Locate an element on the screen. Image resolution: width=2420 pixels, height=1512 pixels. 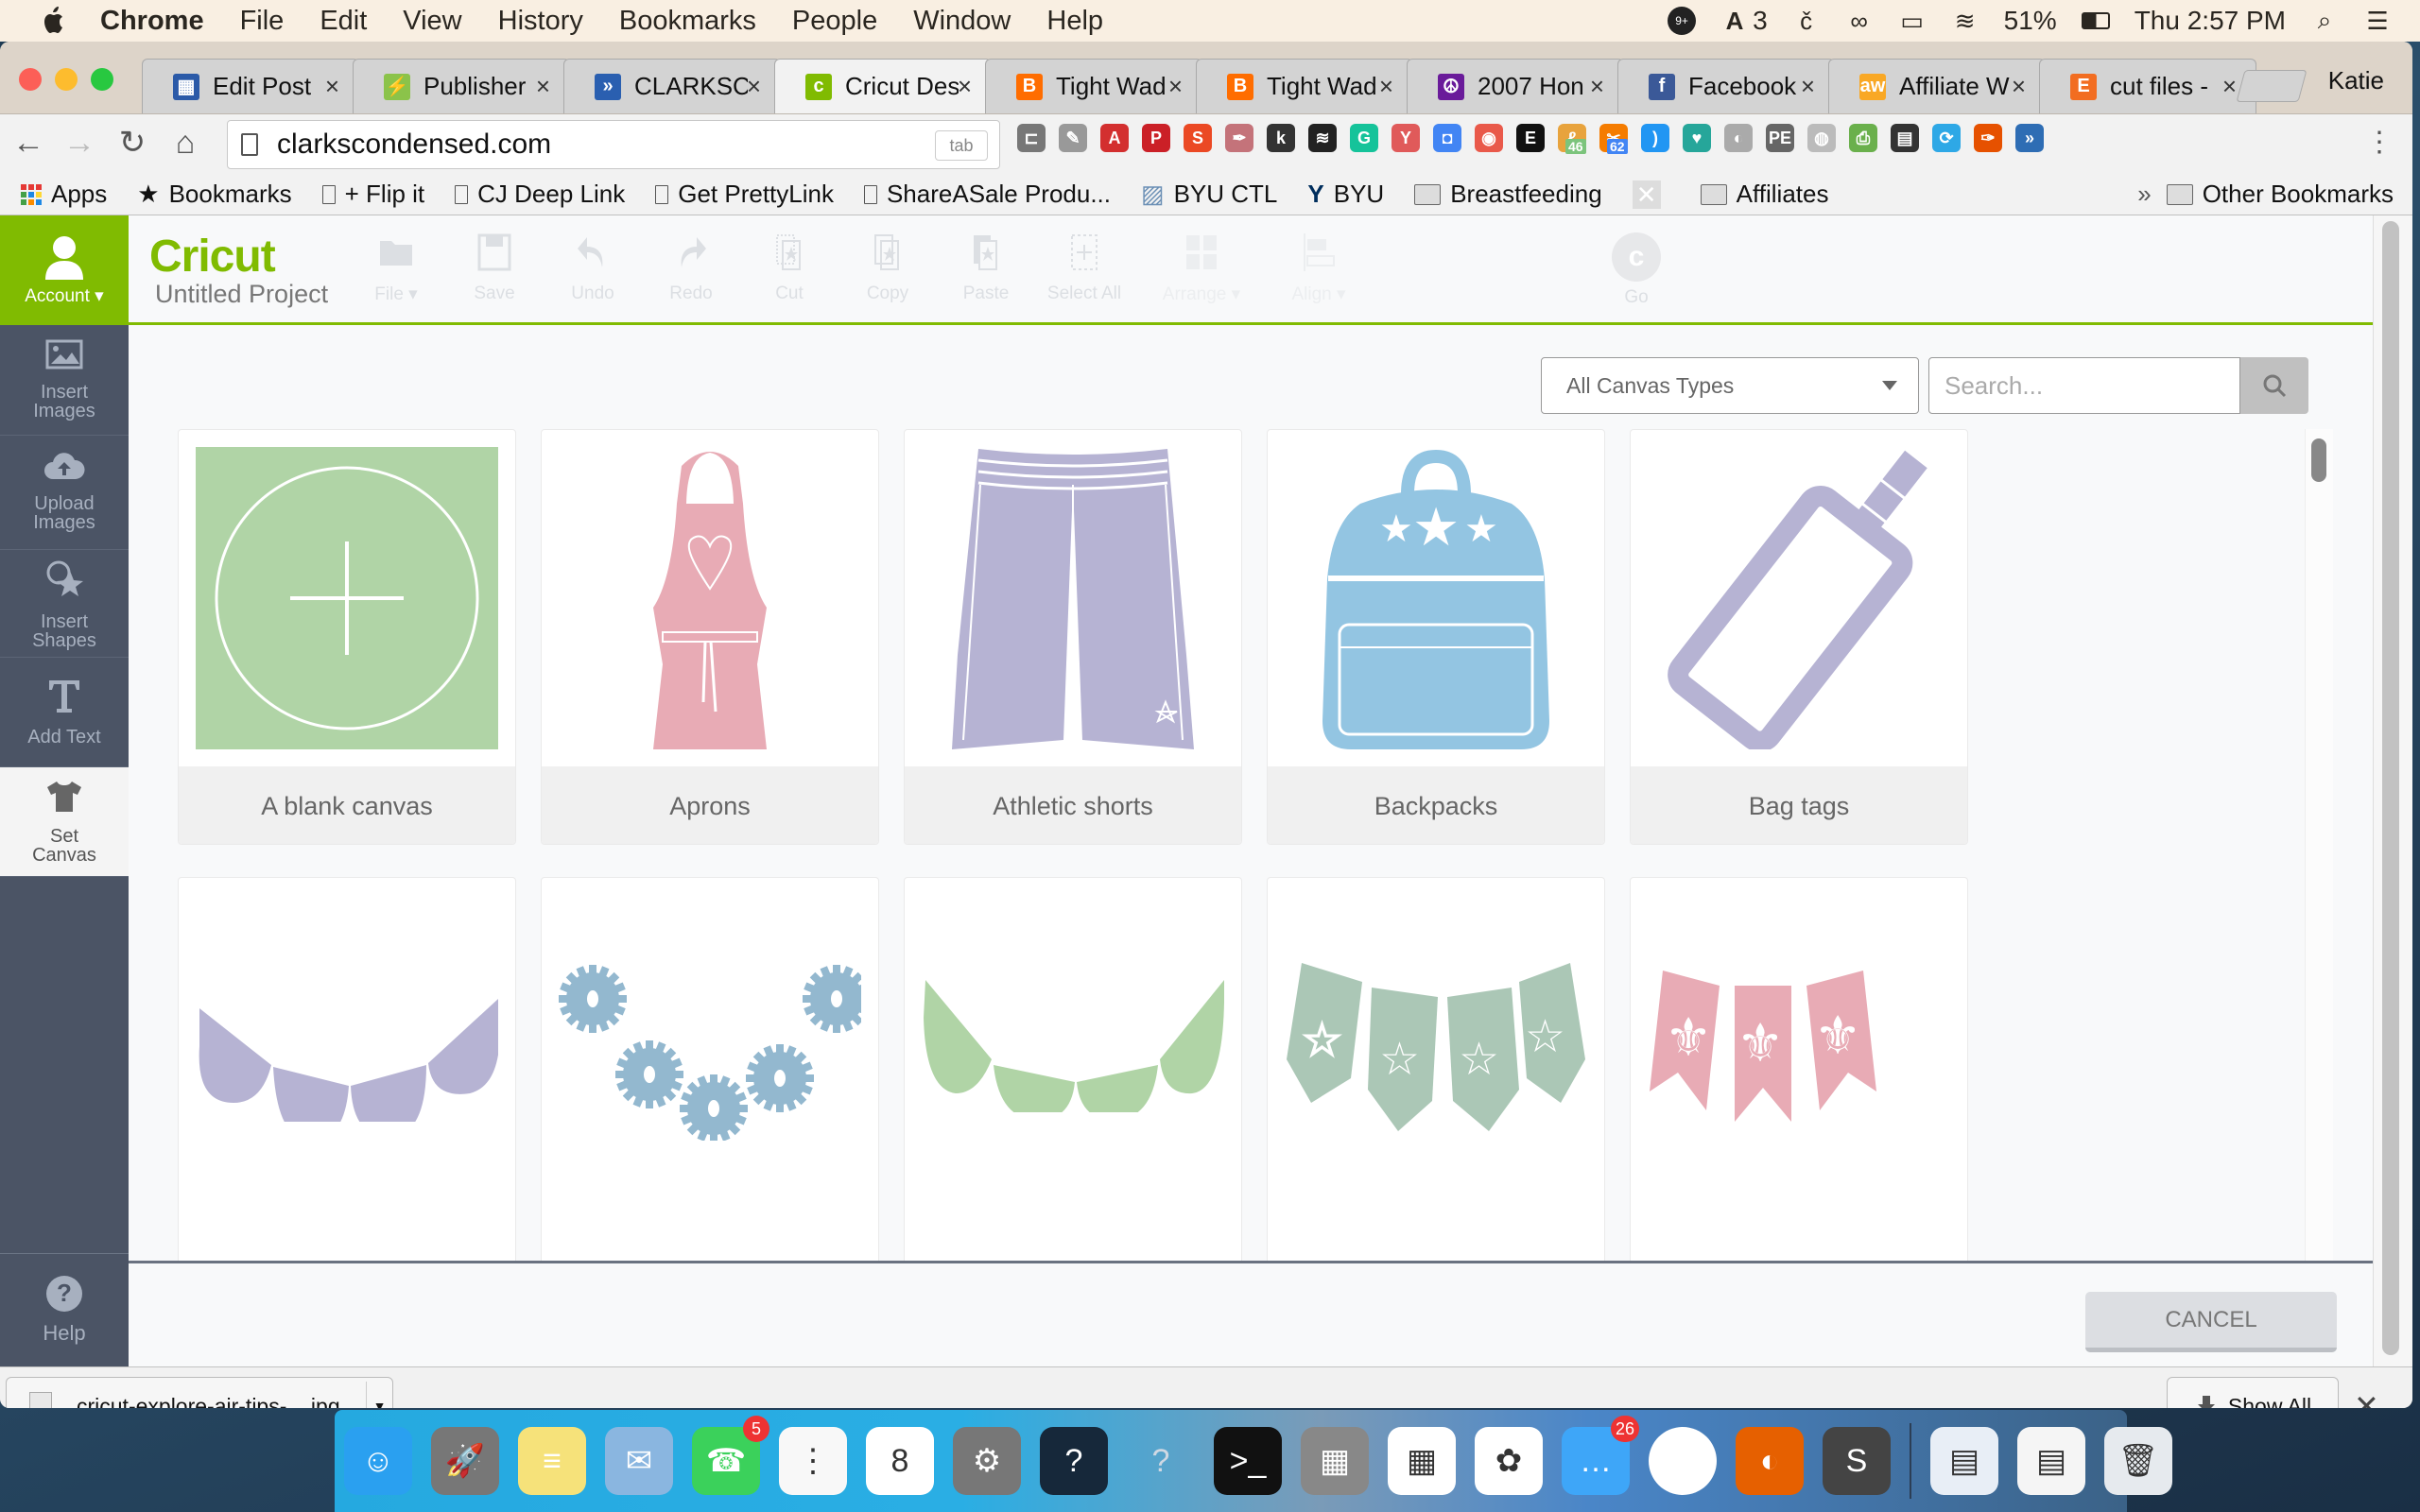
account-button: Account ▾ is located at coordinates (64, 270).